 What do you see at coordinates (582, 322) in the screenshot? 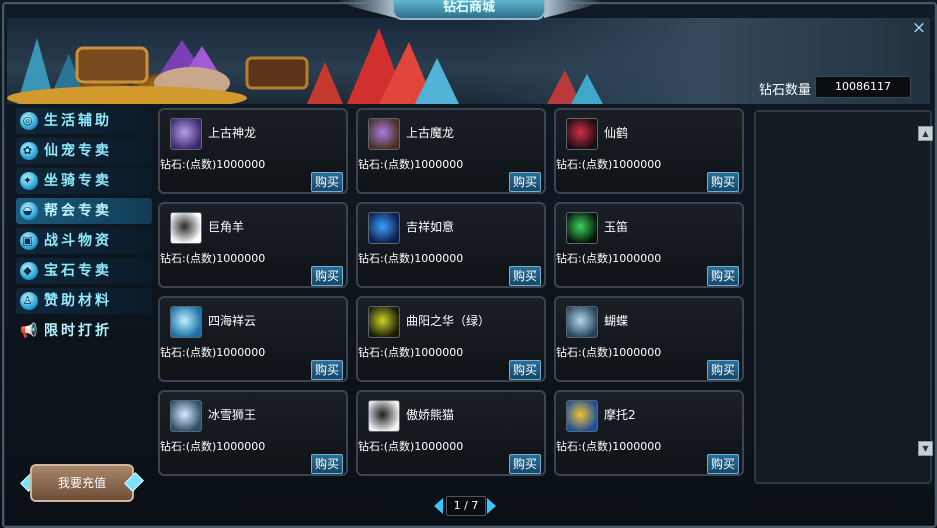
I see `butterfly-icon` at bounding box center [582, 322].